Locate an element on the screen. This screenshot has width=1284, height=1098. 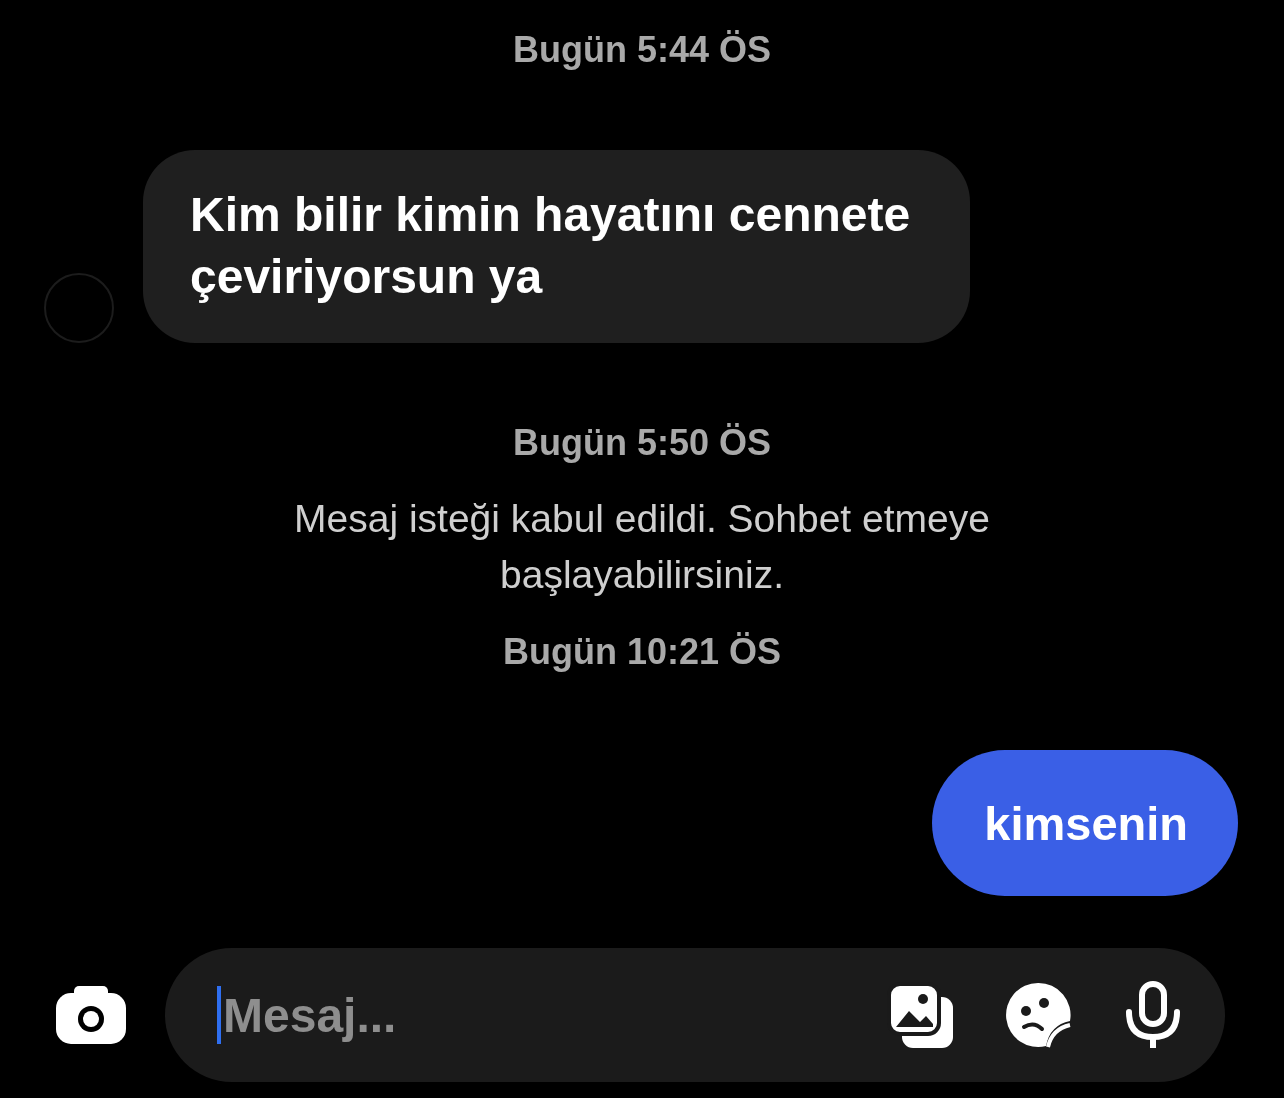
timestamp: Bugün 10:21 ÖS is located at coordinates (642, 652).